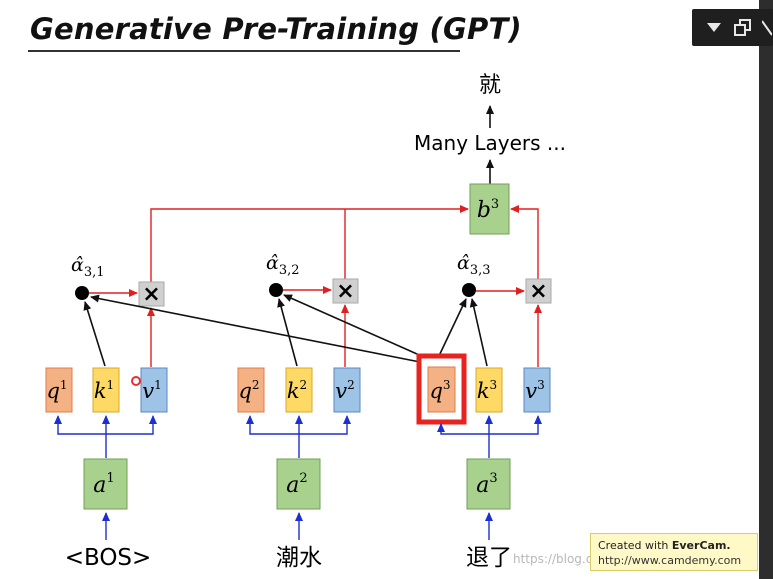 This screenshot has width=773, height=579. What do you see at coordinates (538, 291) in the screenshot?
I see `multiply-symbol-3: ×` at bounding box center [538, 291].